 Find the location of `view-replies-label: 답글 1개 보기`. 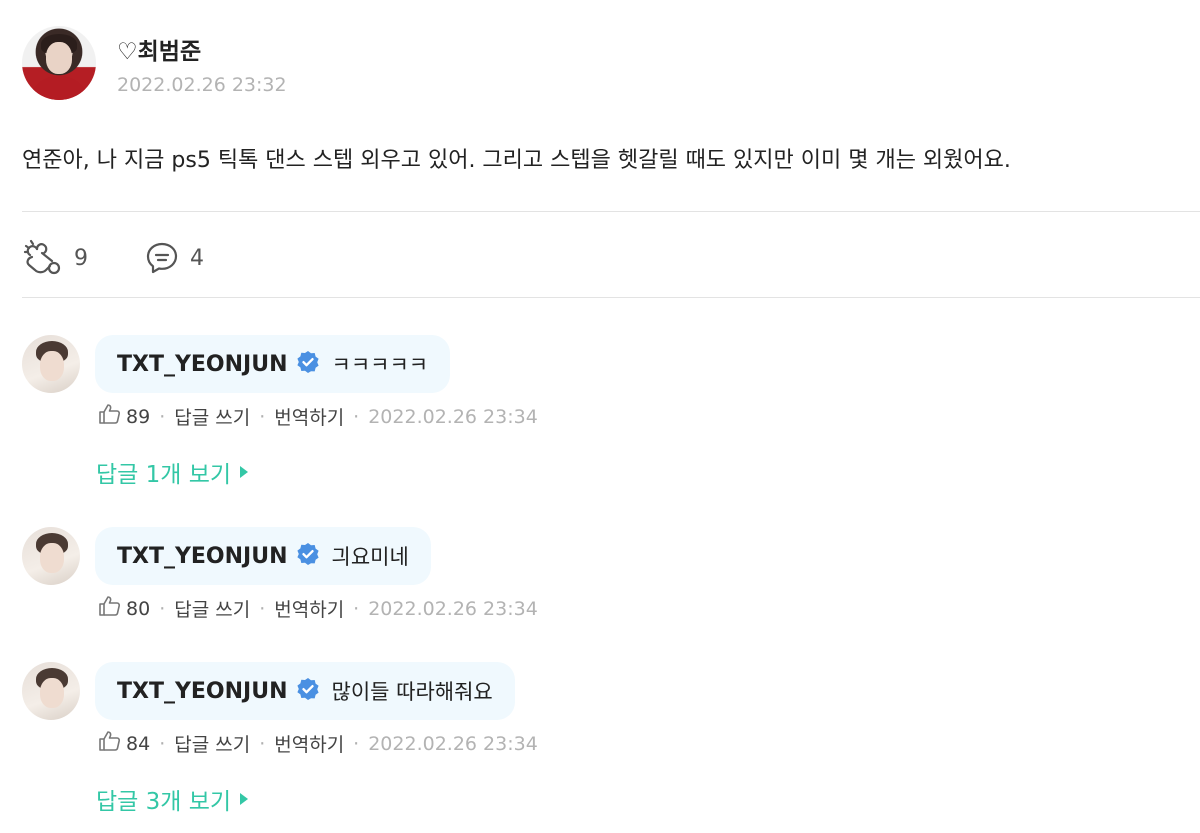

view-replies-label: 답글 1개 보기 is located at coordinates (164, 475).